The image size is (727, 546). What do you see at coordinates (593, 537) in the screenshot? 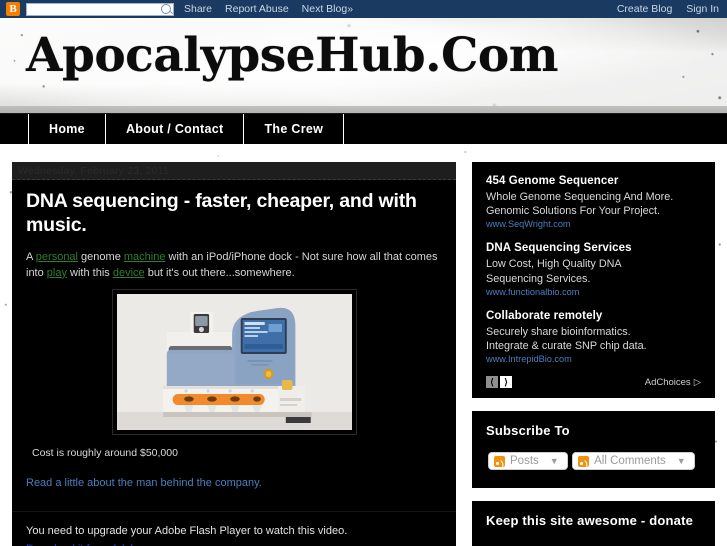
I see `donate-body` at bounding box center [593, 537].